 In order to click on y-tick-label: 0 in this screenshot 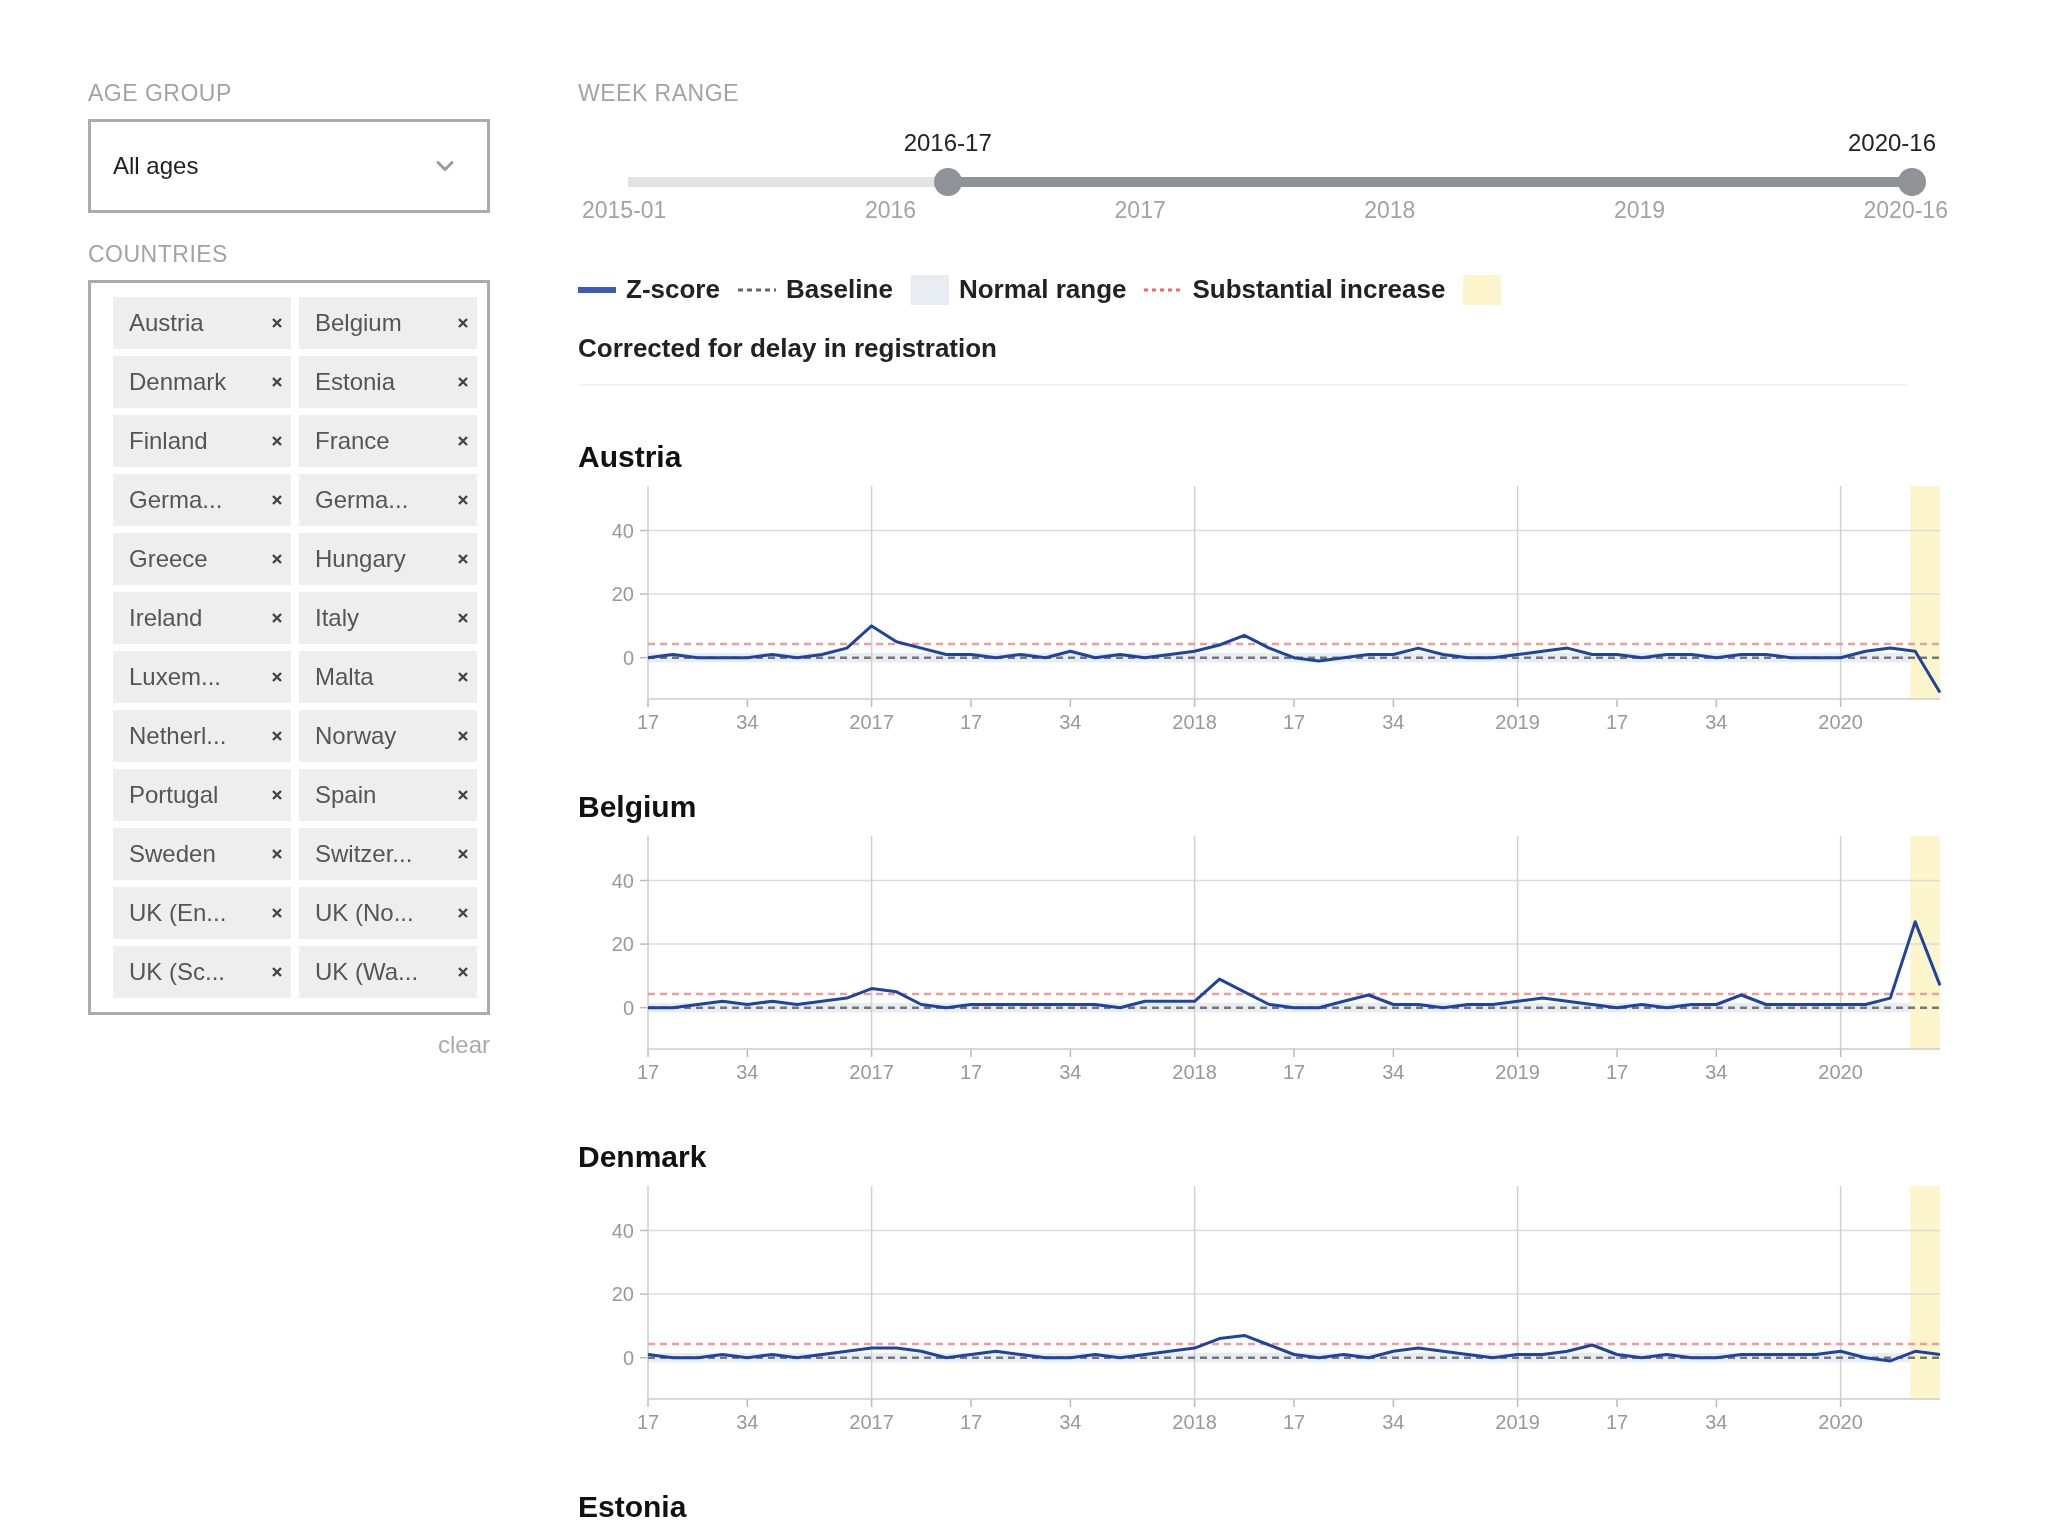, I will do `click(628, 1357)`.